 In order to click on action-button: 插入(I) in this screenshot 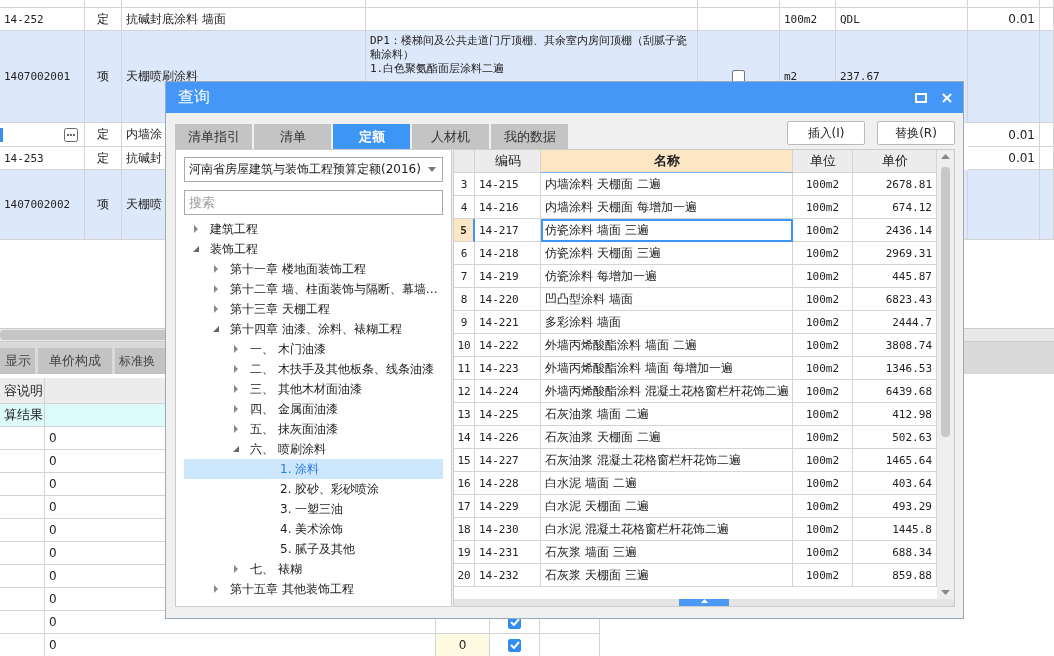, I will do `click(826, 133)`.